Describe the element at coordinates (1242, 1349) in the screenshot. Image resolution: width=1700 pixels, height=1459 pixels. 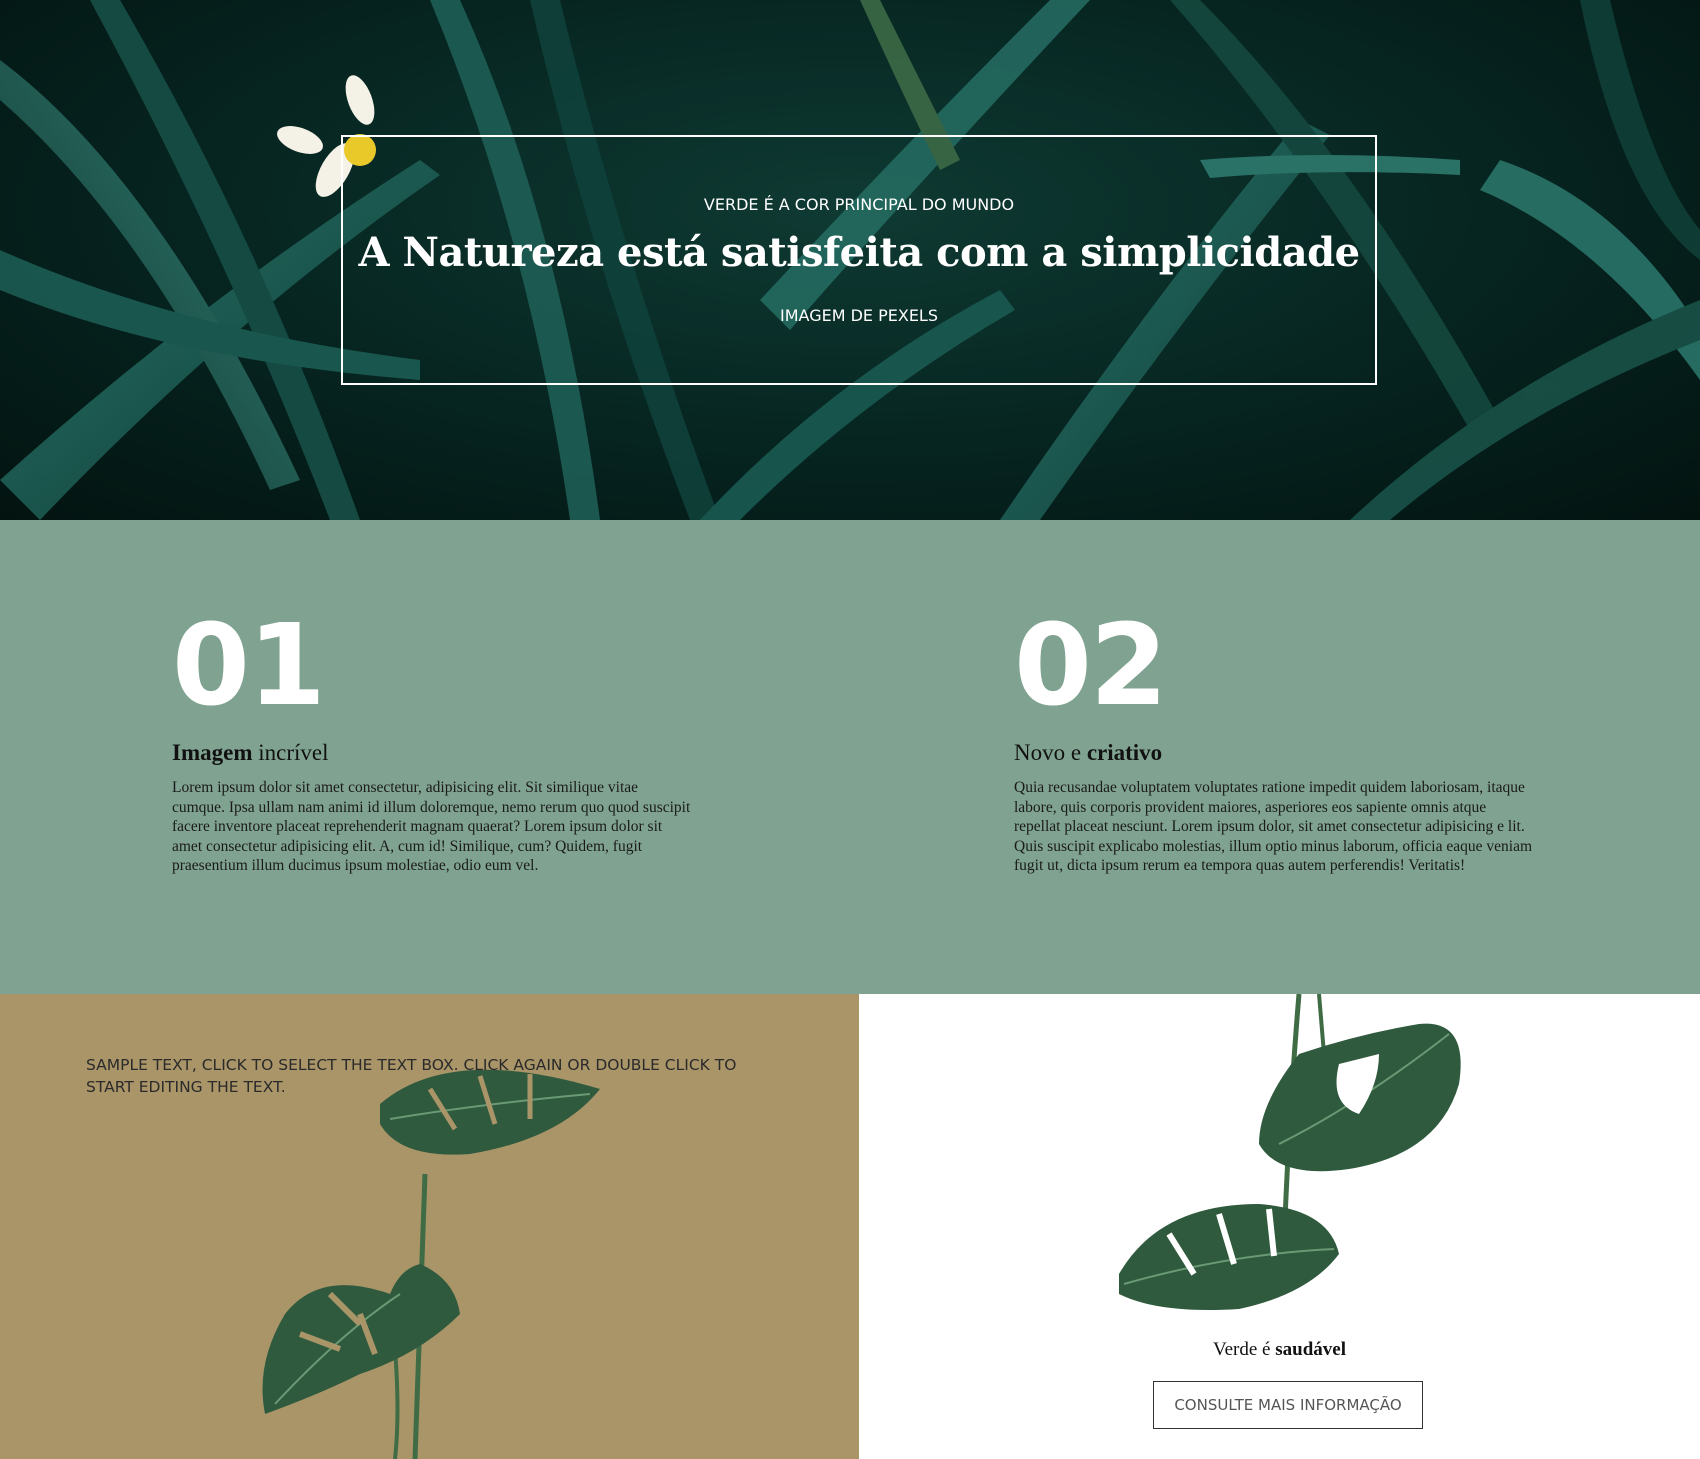
I see `promo-caption-regular: Verde é` at that location.